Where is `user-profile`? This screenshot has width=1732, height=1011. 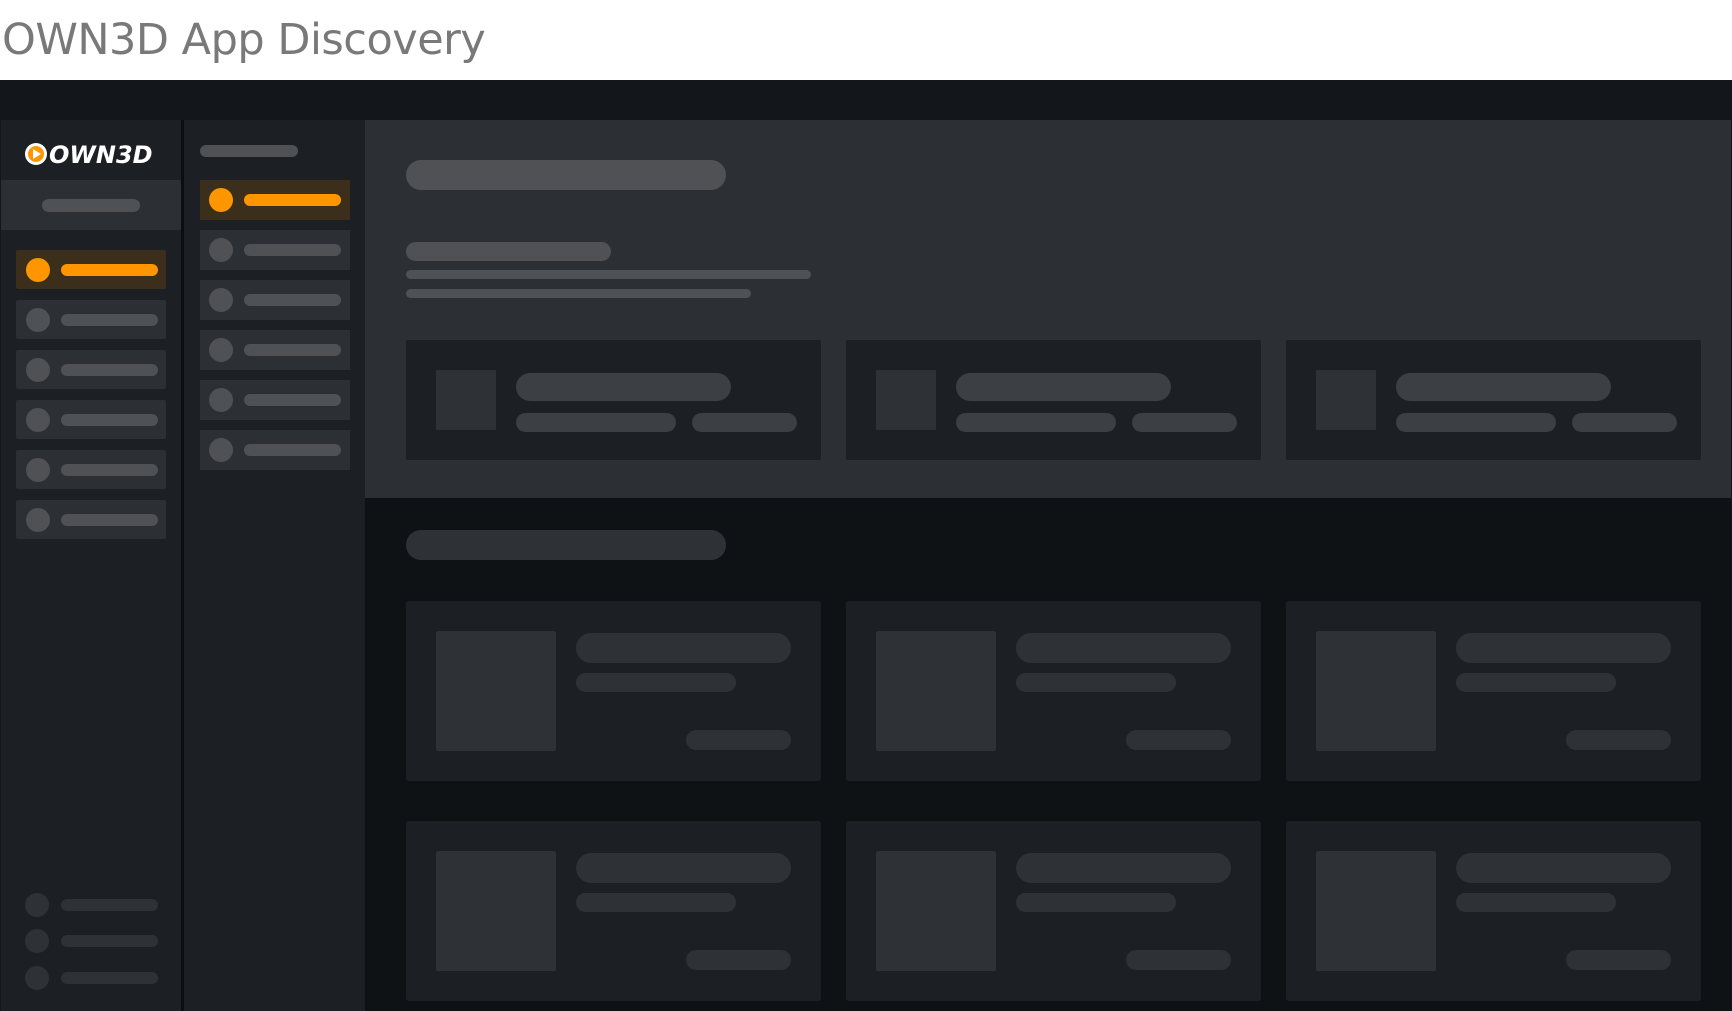
user-profile is located at coordinates (91, 205).